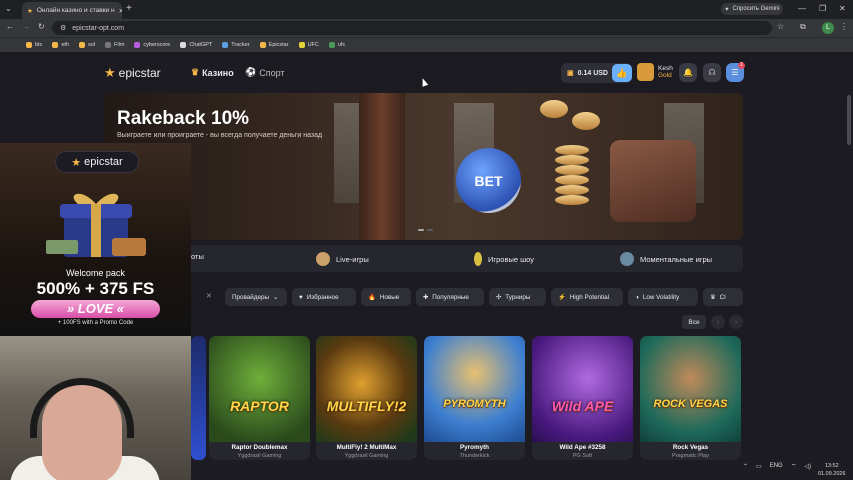 Image resolution: width=853 pixels, height=480 pixels. Describe the element at coordinates (690, 404) in the screenshot. I see `game-logo: ROCK VEGAS` at that location.